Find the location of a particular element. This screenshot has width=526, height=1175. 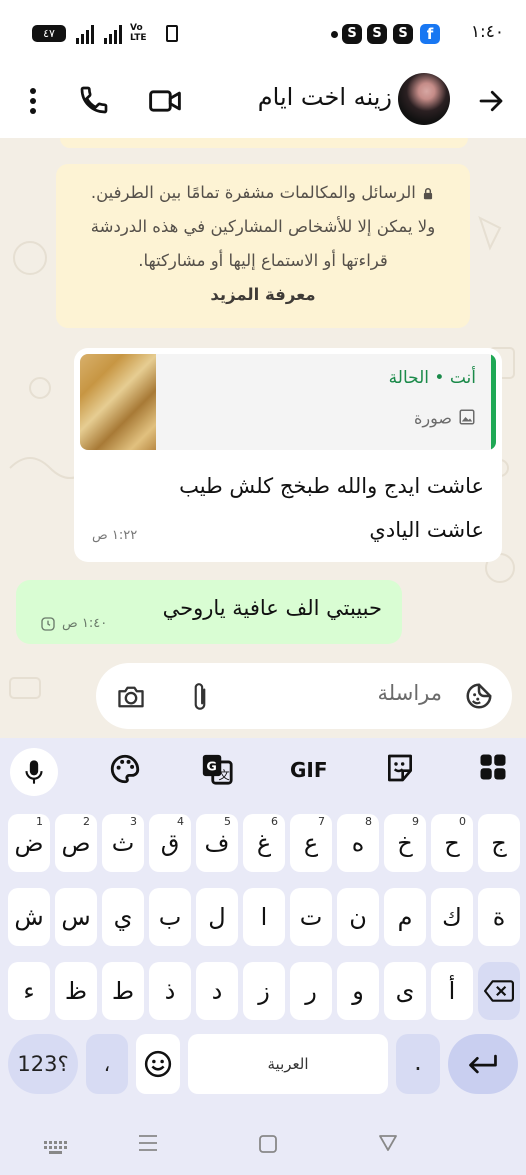

comma-key: ، is located at coordinates (107, 1064).